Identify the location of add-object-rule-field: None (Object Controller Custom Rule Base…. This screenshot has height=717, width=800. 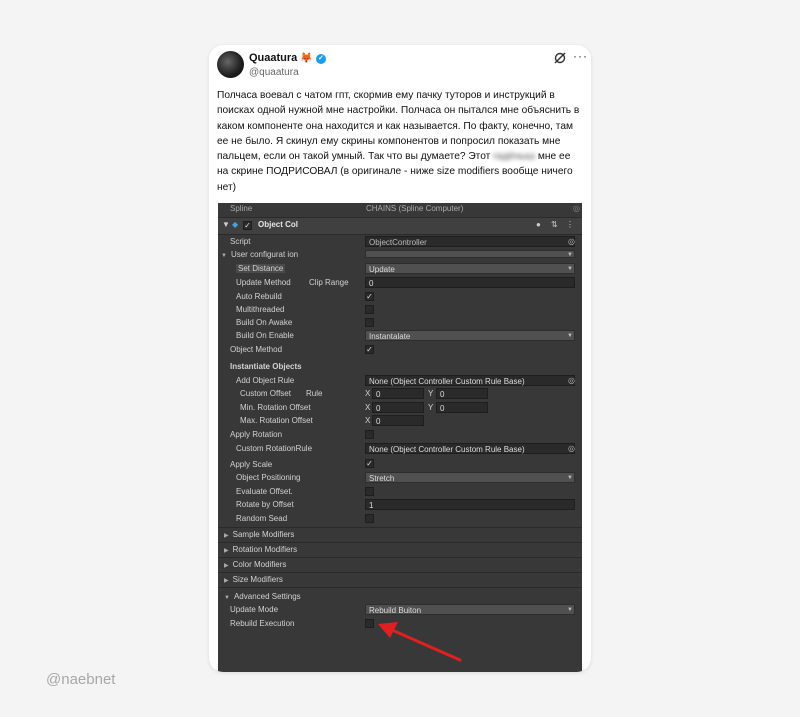
(470, 380).